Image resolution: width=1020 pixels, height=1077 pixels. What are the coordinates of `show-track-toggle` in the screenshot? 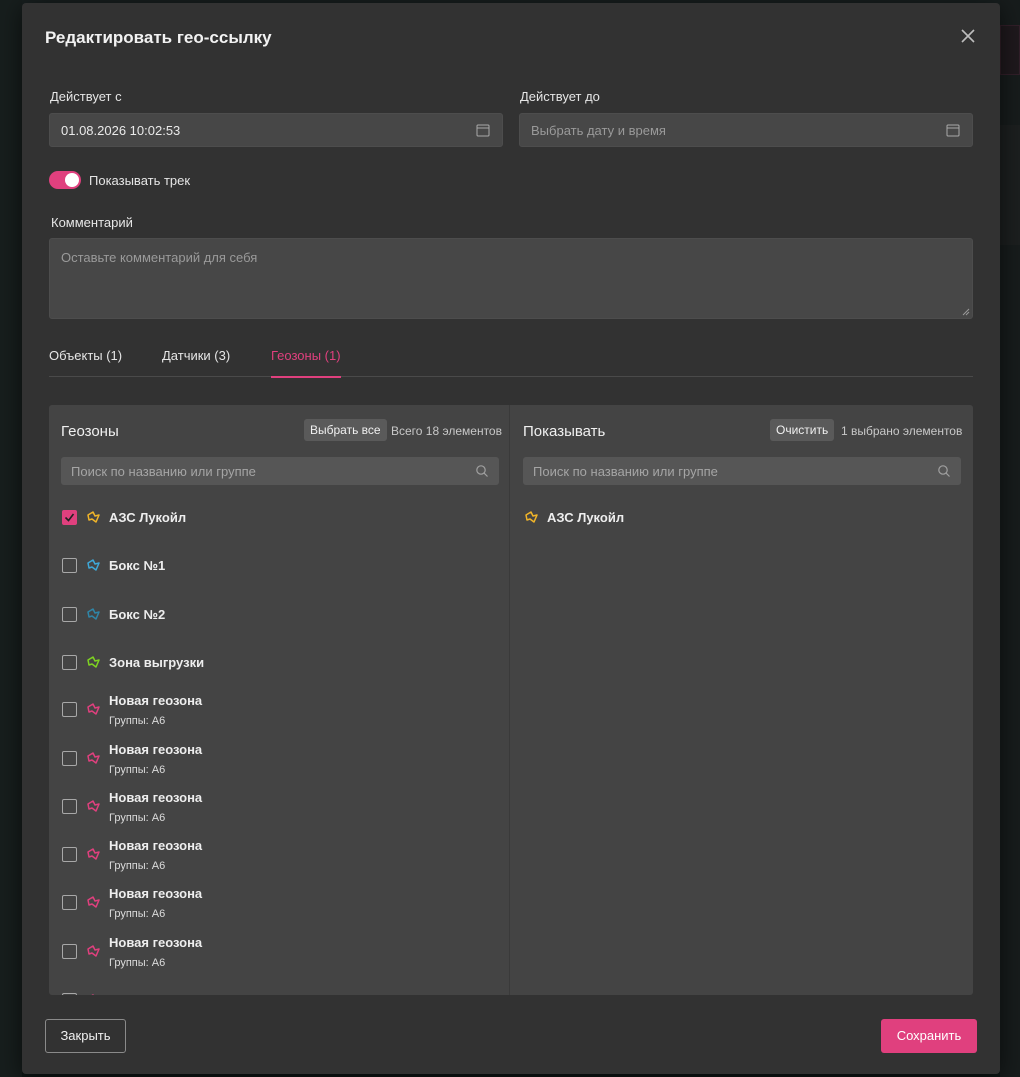 It's located at (65, 180).